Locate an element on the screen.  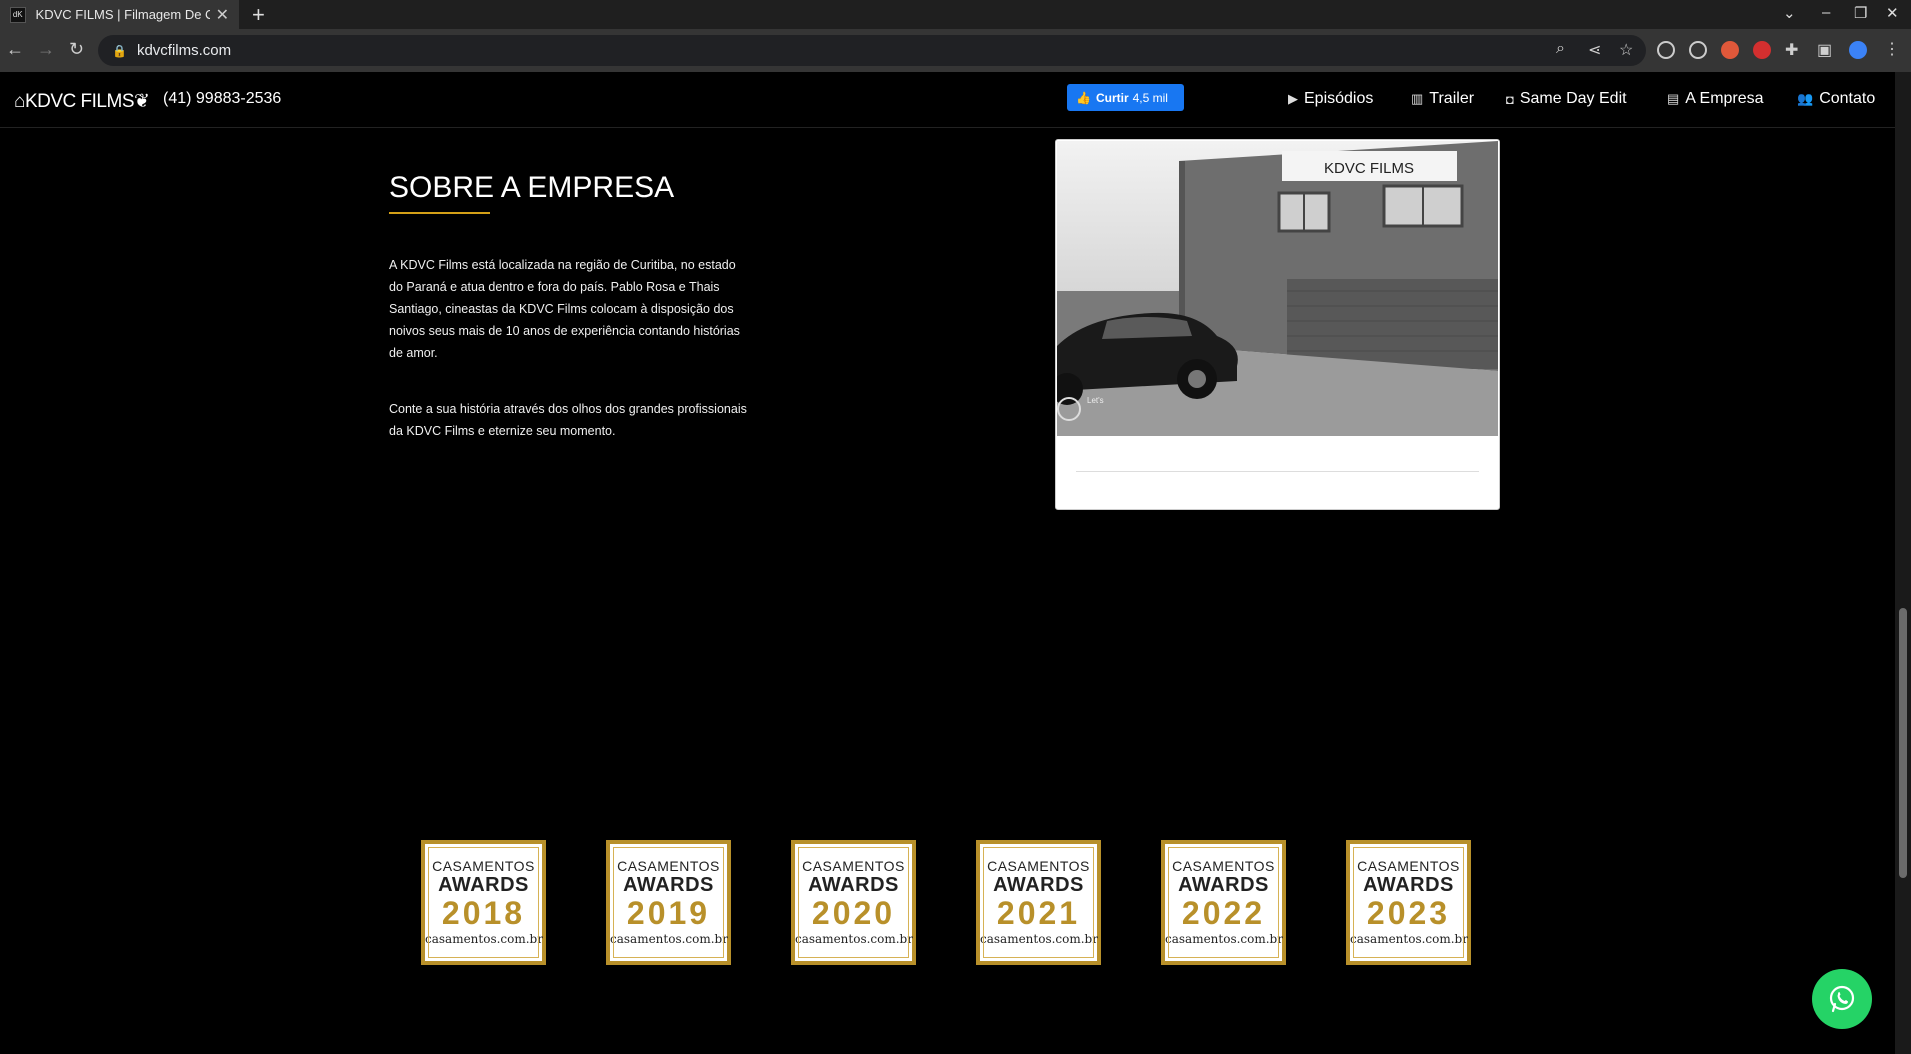
award-badge-2019: CASAMENTOS AWARDS 2019 casamentos.com.br is located at coordinates (668, 902).